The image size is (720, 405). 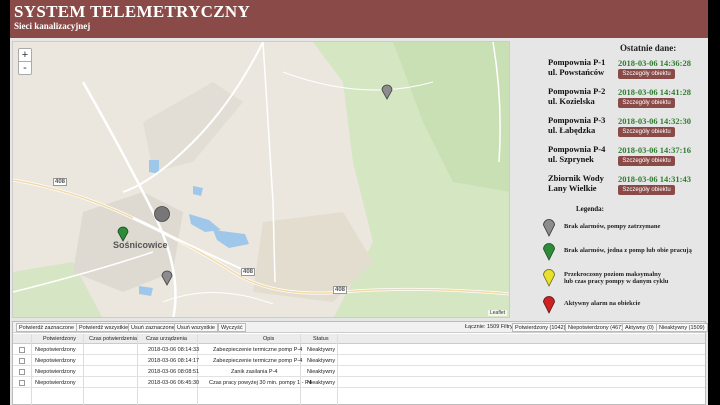 What do you see at coordinates (162, 215) in the screenshot?
I see `cluster-marker-icon` at bounding box center [162, 215].